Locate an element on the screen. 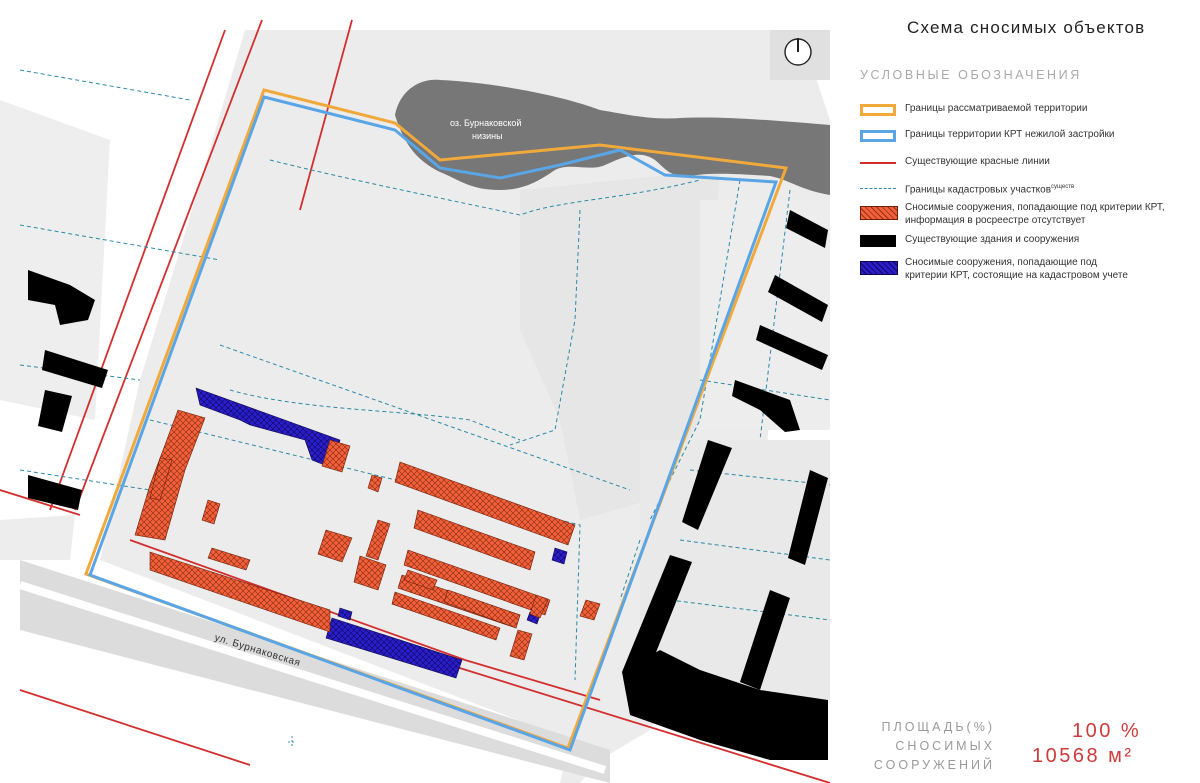 This screenshot has height=783, width=1200. legend-label: Границы рассматриваемой территории is located at coordinates (996, 108).